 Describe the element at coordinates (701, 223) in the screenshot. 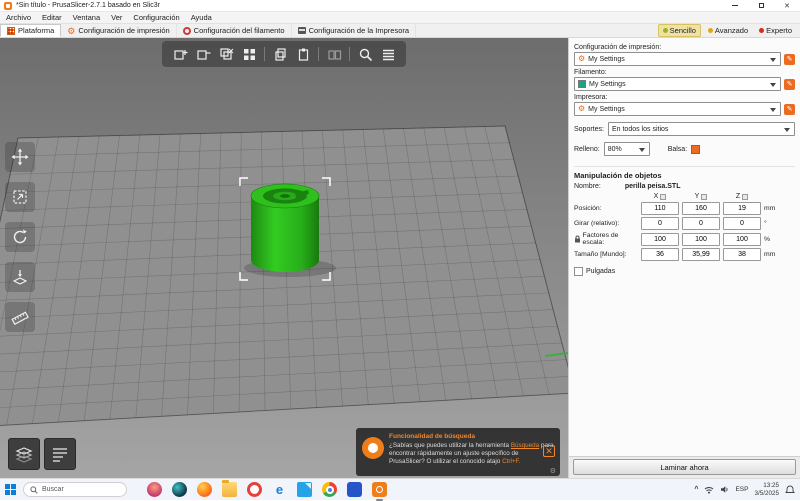

I see `rotate-y-input` at that location.